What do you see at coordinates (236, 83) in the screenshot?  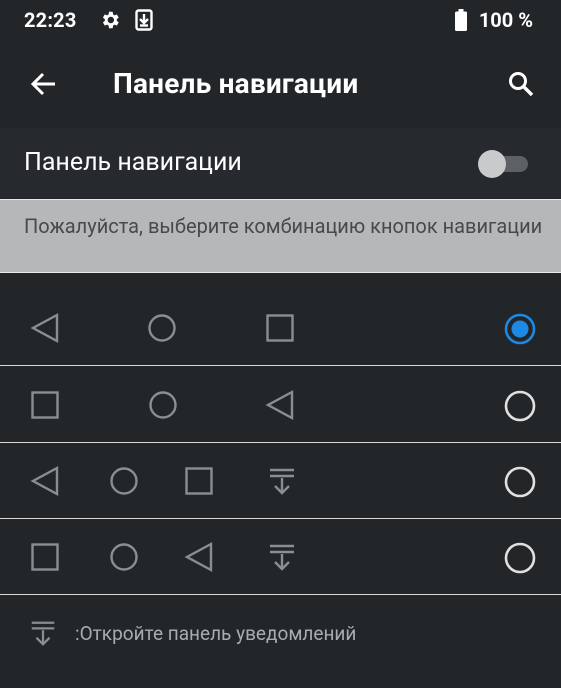 I see `page-title: Панель навигации` at bounding box center [236, 83].